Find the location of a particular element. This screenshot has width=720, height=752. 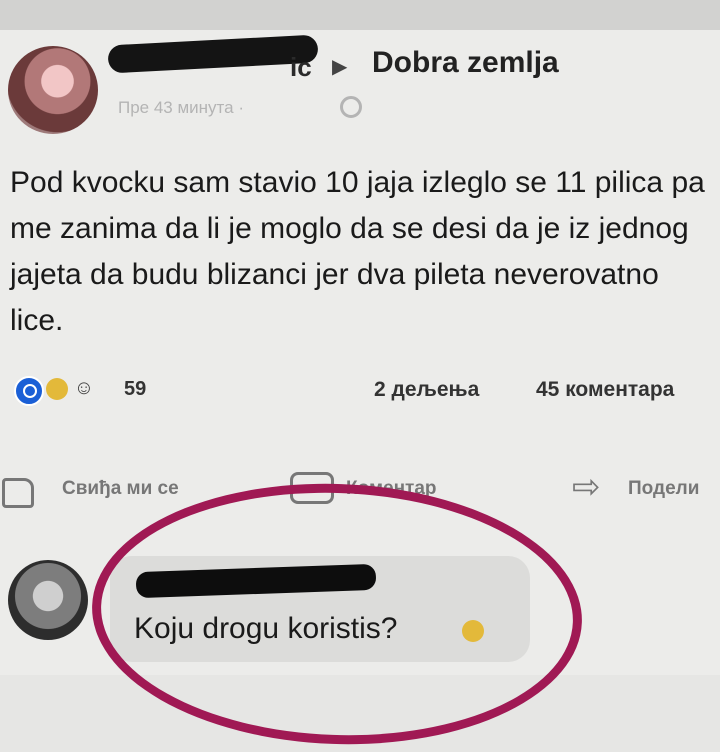

globe-icon is located at coordinates (351, 107).